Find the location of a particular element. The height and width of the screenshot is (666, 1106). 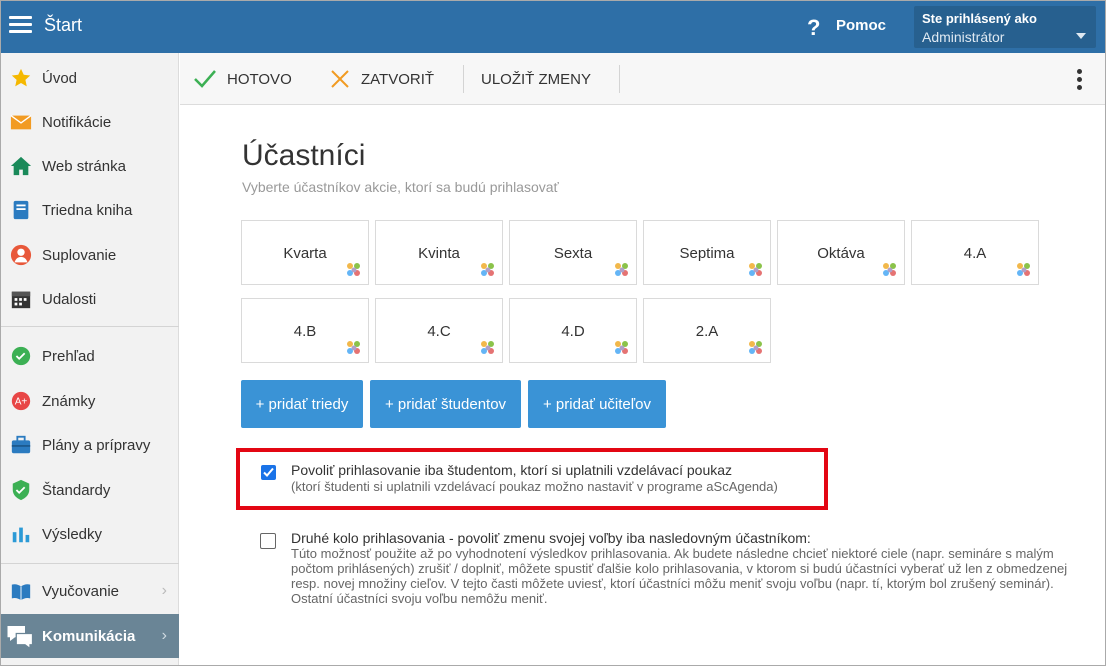

sidebar-item-label: Suplovanie is located at coordinates (79, 255).